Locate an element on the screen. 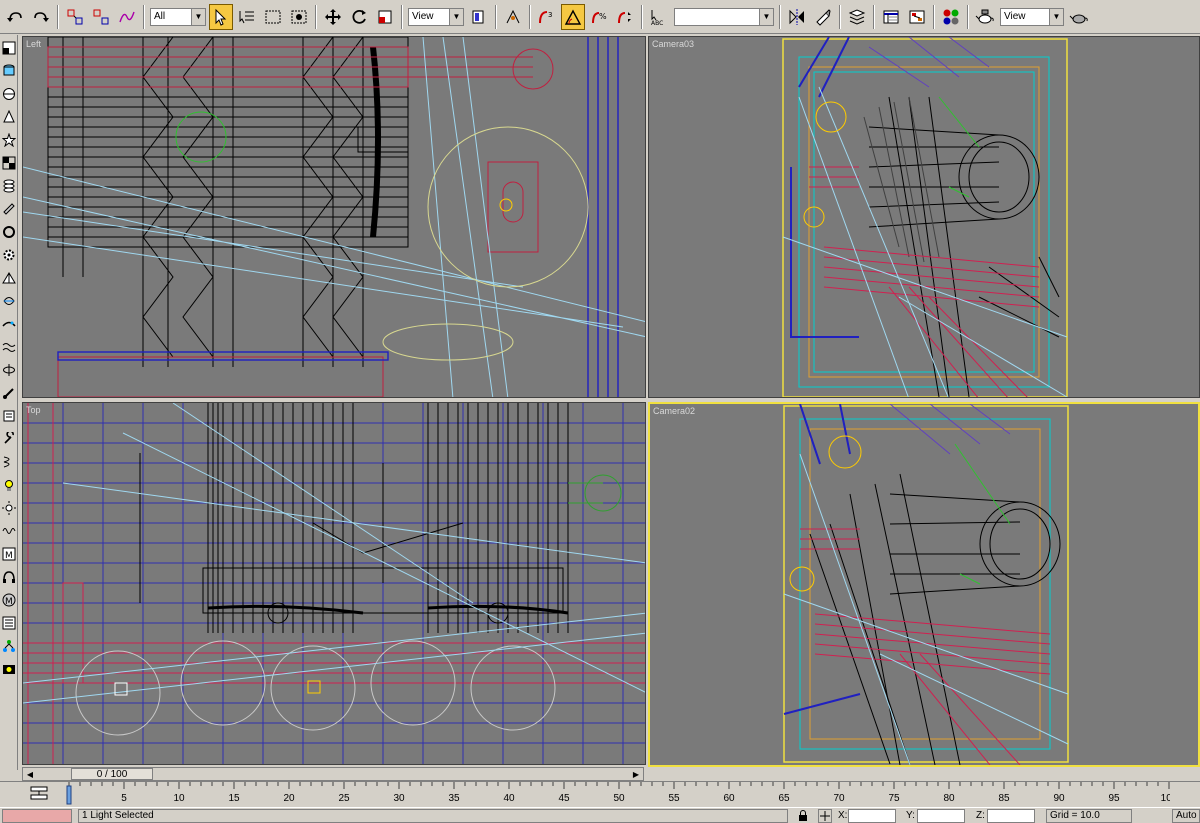 The image size is (1200, 823). absolute-mode-toggle-icon is located at coordinates (825, 816).